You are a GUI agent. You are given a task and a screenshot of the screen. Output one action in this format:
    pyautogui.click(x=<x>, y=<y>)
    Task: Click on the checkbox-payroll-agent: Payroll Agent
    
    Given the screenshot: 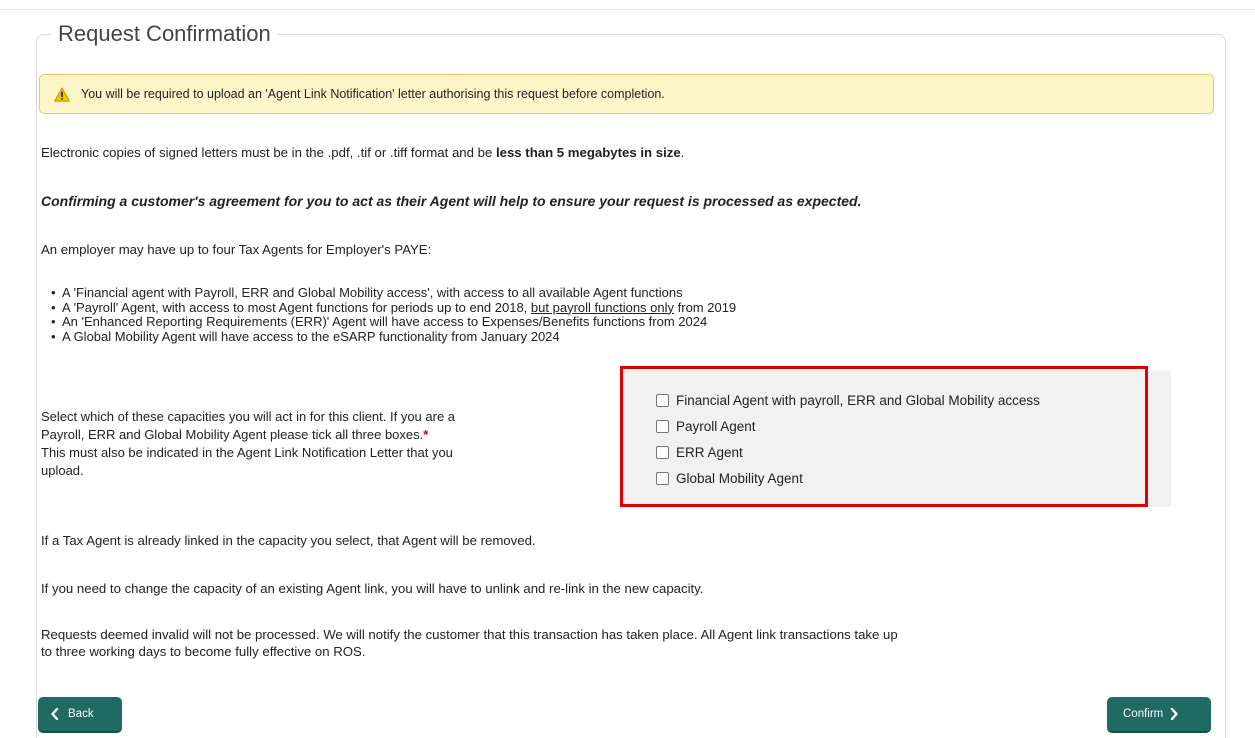 What is the action you would take?
    pyautogui.click(x=848, y=426)
    